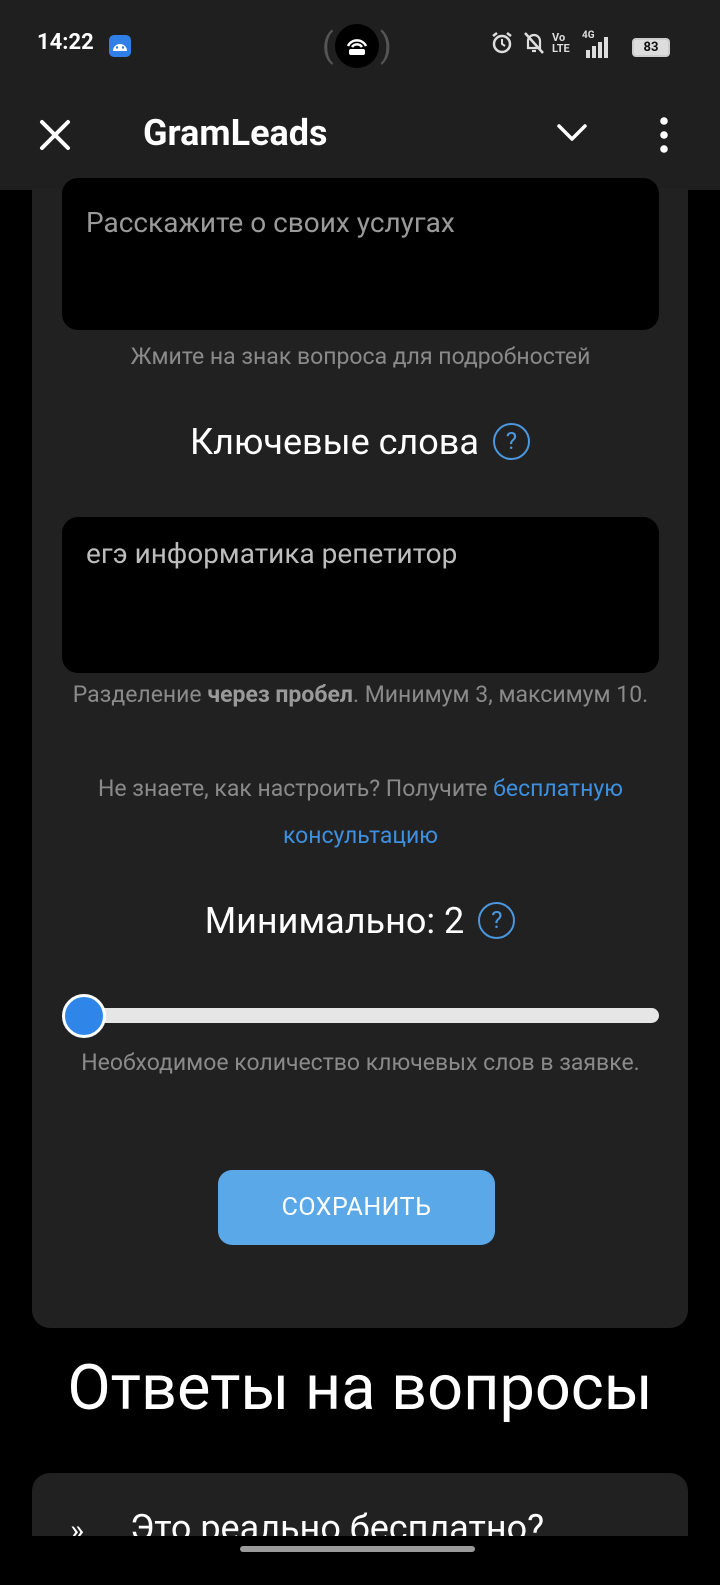 Image resolution: width=720 pixels, height=1585 pixels. What do you see at coordinates (534, 43) in the screenshot?
I see `mute-icon` at bounding box center [534, 43].